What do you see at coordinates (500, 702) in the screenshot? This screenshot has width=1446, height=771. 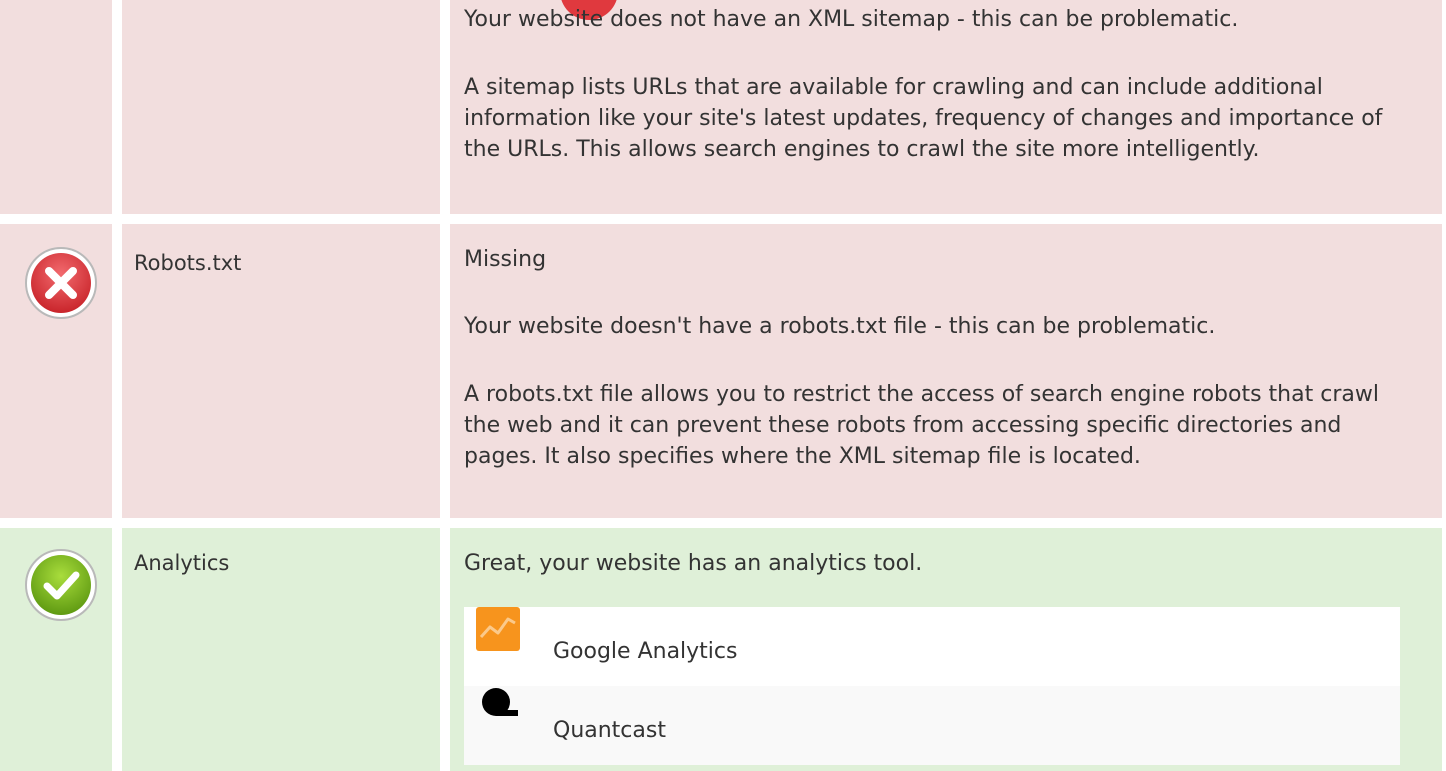 I see `quantcast-icon` at bounding box center [500, 702].